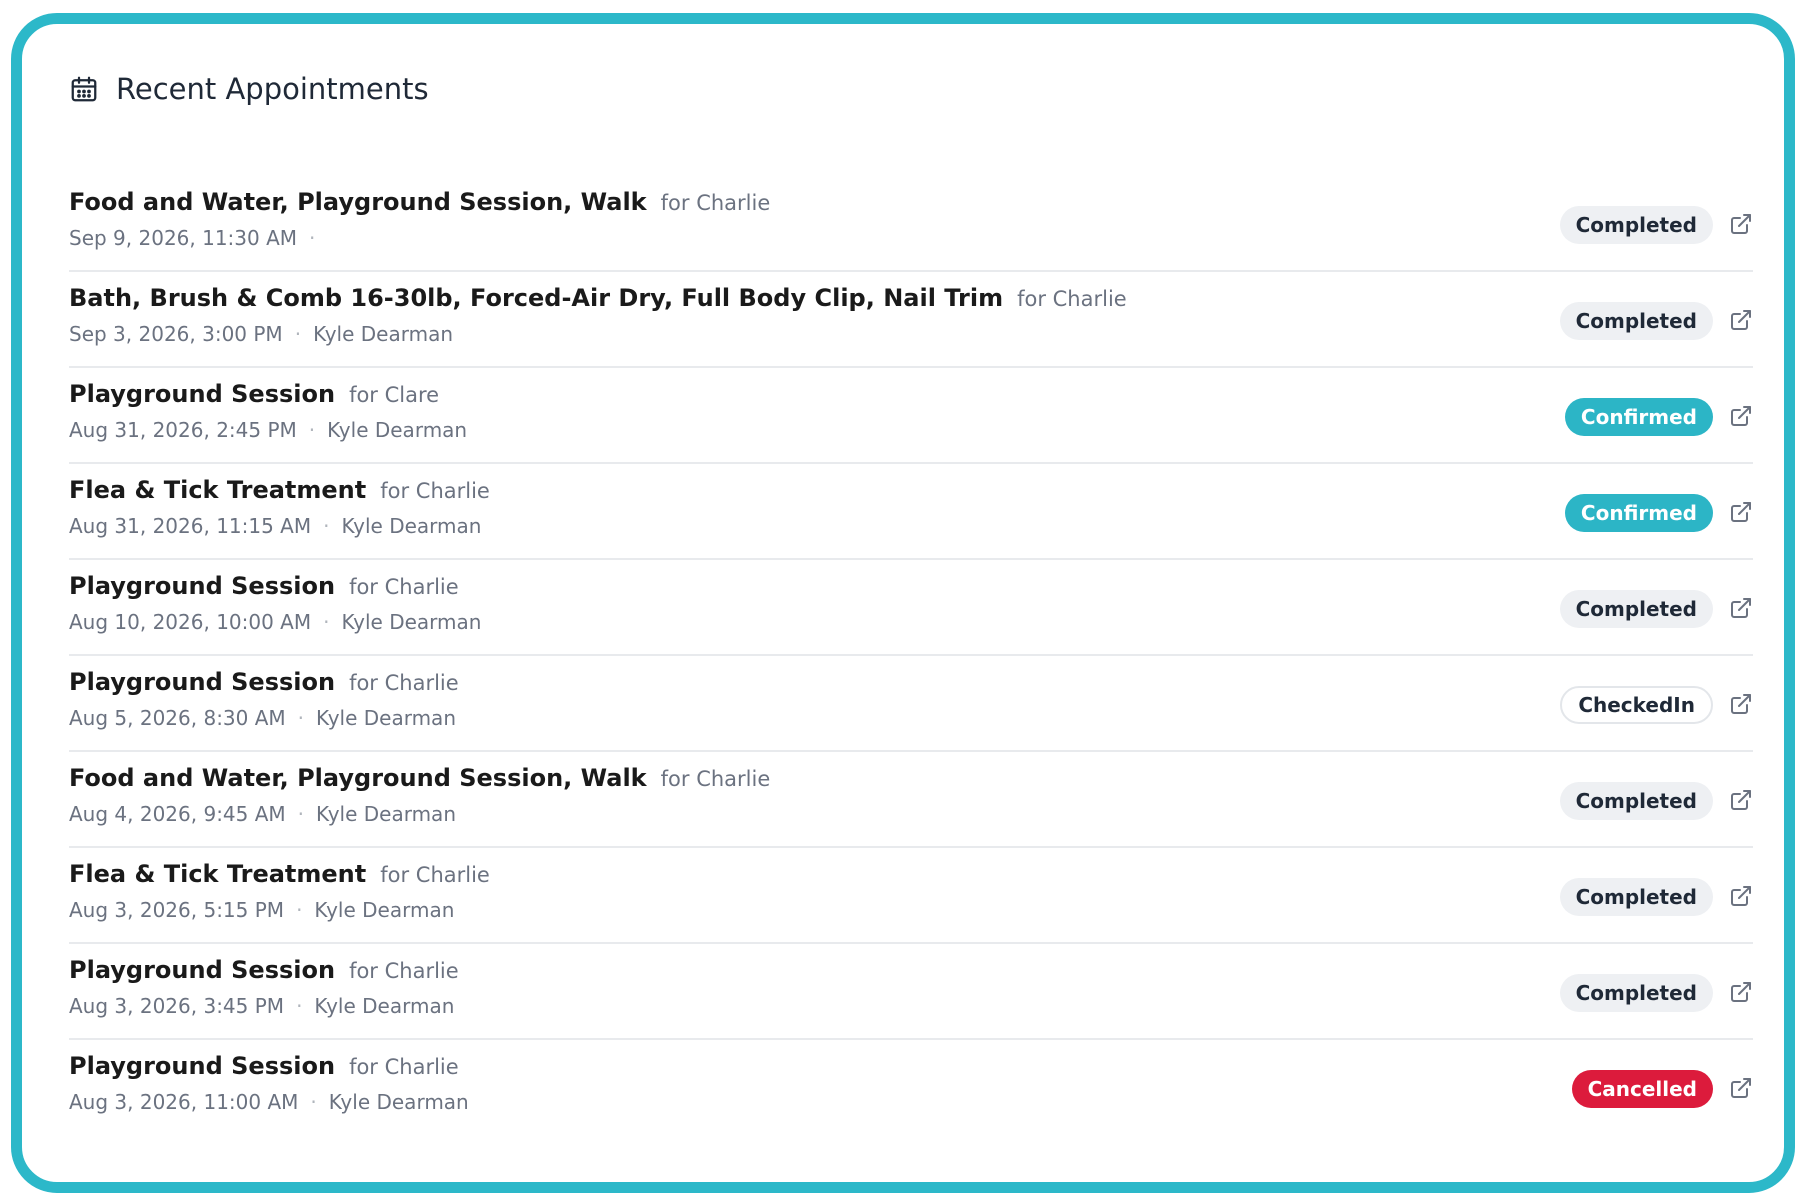 The height and width of the screenshot is (1200, 1800). Describe the element at coordinates (184, 1102) in the screenshot. I see `appointment-datetime: Aug 3, 2026, 11:00 AM` at that location.